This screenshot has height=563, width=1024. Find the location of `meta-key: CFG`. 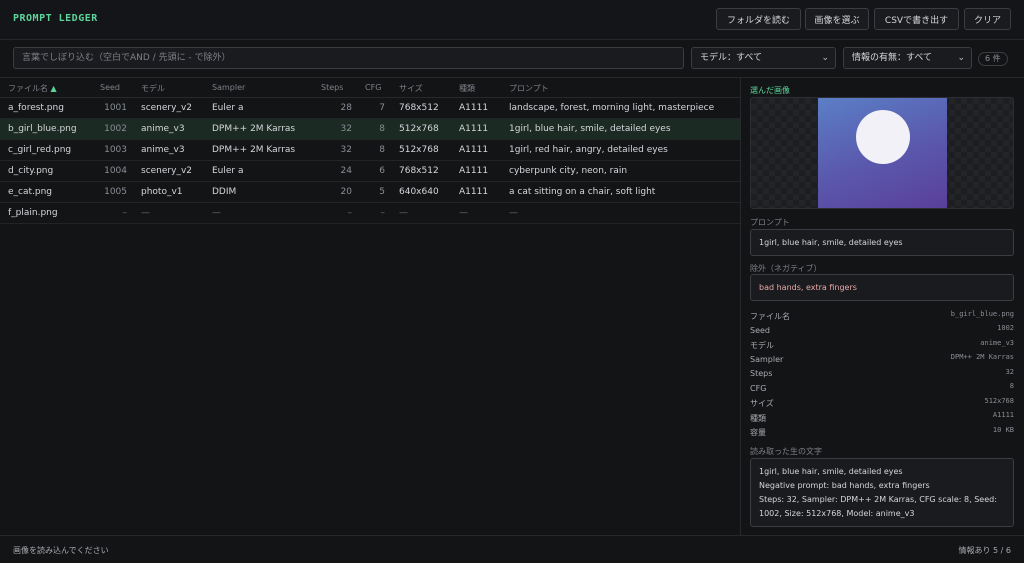

meta-key: CFG is located at coordinates (758, 388).